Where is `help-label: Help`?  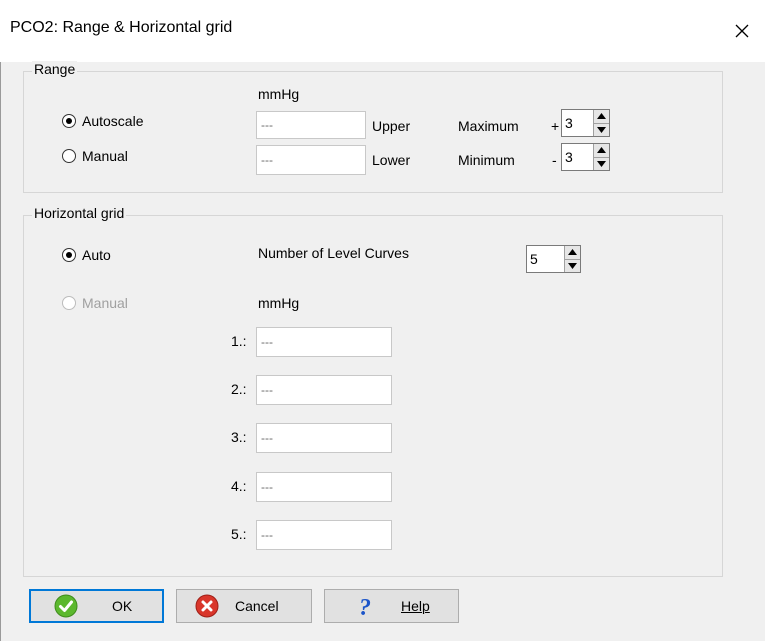
help-label: Help is located at coordinates (415, 606).